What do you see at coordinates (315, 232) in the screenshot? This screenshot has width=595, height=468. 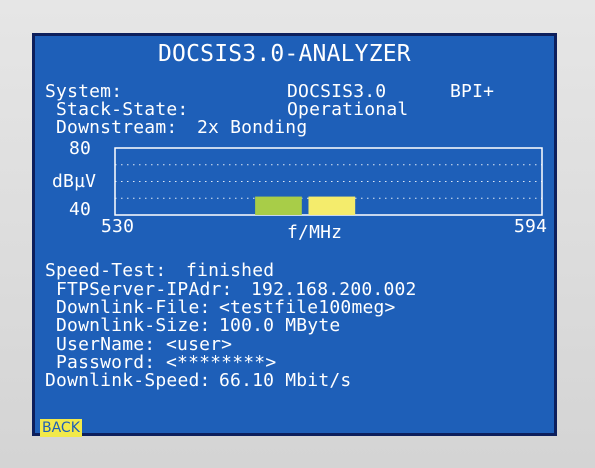 I see `x-axis-label: f/MHz` at bounding box center [315, 232].